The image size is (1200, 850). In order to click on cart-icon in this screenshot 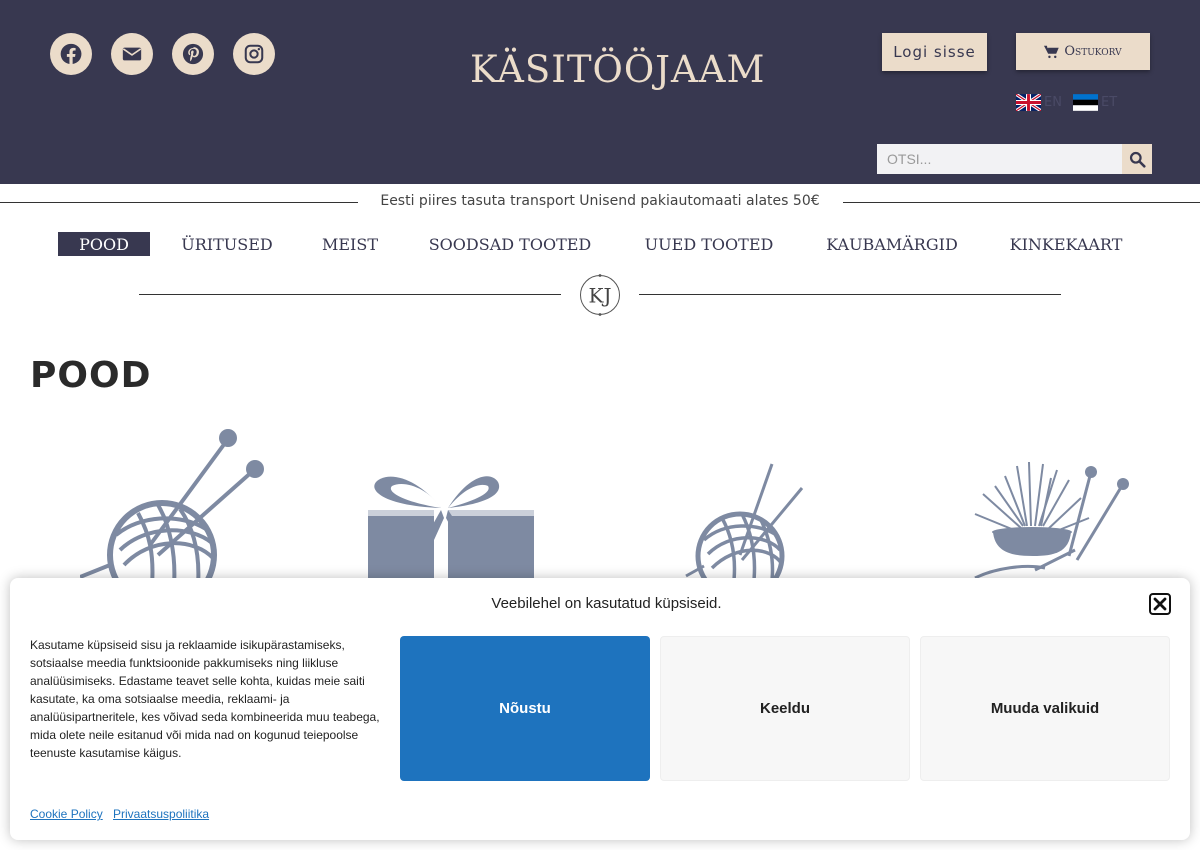, I will do `click(1052, 51)`.